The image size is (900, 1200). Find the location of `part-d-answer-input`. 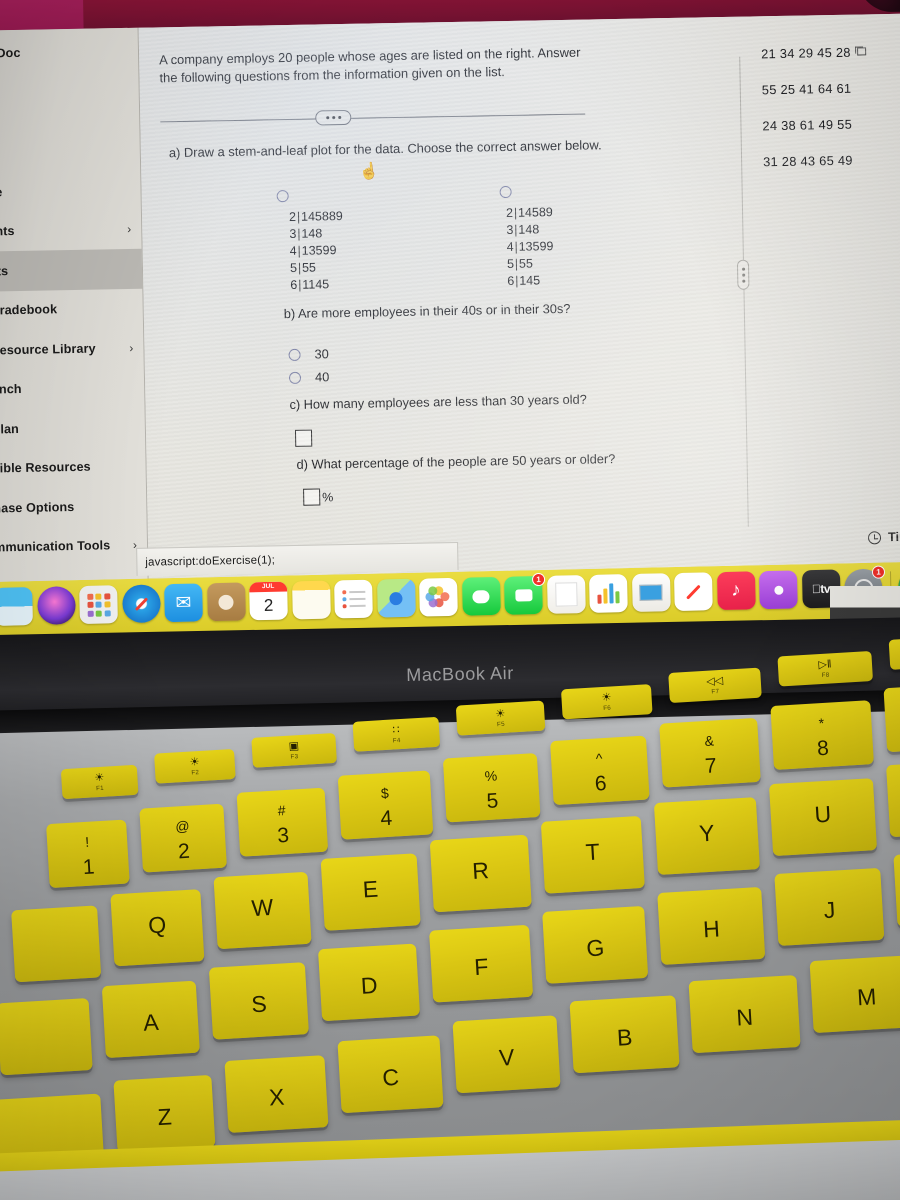

part-d-answer-input is located at coordinates (312, 497).